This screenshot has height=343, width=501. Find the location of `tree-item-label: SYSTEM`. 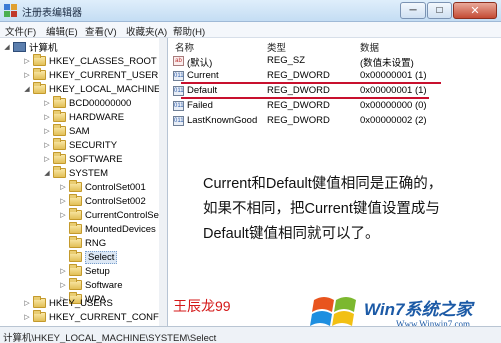

tree-item-label: SYSTEM is located at coordinates (89, 173).